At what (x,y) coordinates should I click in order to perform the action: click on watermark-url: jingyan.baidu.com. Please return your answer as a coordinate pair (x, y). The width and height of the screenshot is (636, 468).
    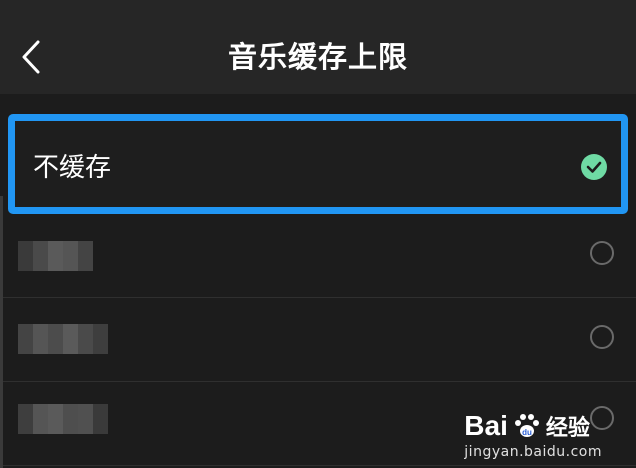
    Looking at the image, I should click on (533, 452).